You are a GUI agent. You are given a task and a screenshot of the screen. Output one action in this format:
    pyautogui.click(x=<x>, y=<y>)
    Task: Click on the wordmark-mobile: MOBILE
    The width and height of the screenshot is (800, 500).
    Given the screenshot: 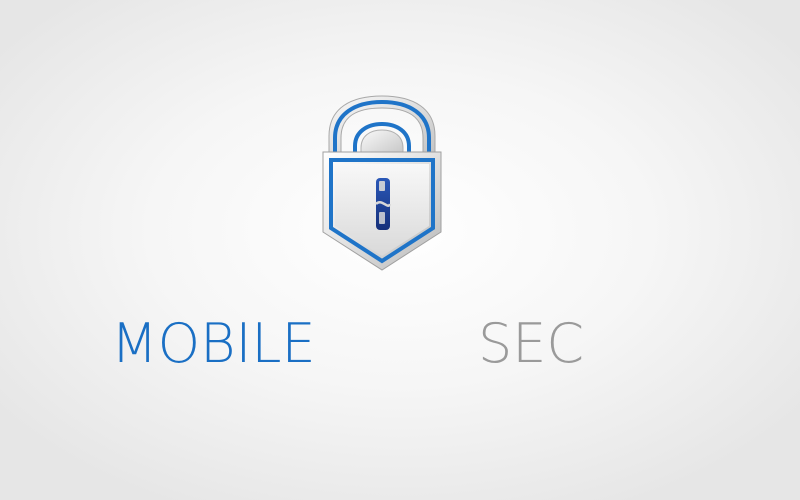 What is the action you would take?
    pyautogui.click(x=213, y=343)
    